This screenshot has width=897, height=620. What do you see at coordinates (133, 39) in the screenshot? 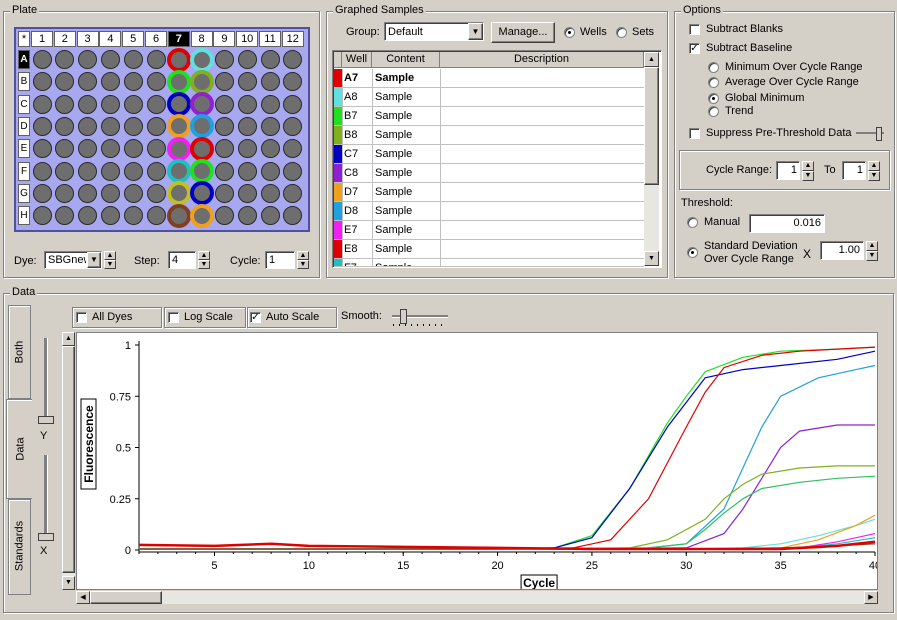
I see `plate-column-header-5: 5` at bounding box center [133, 39].